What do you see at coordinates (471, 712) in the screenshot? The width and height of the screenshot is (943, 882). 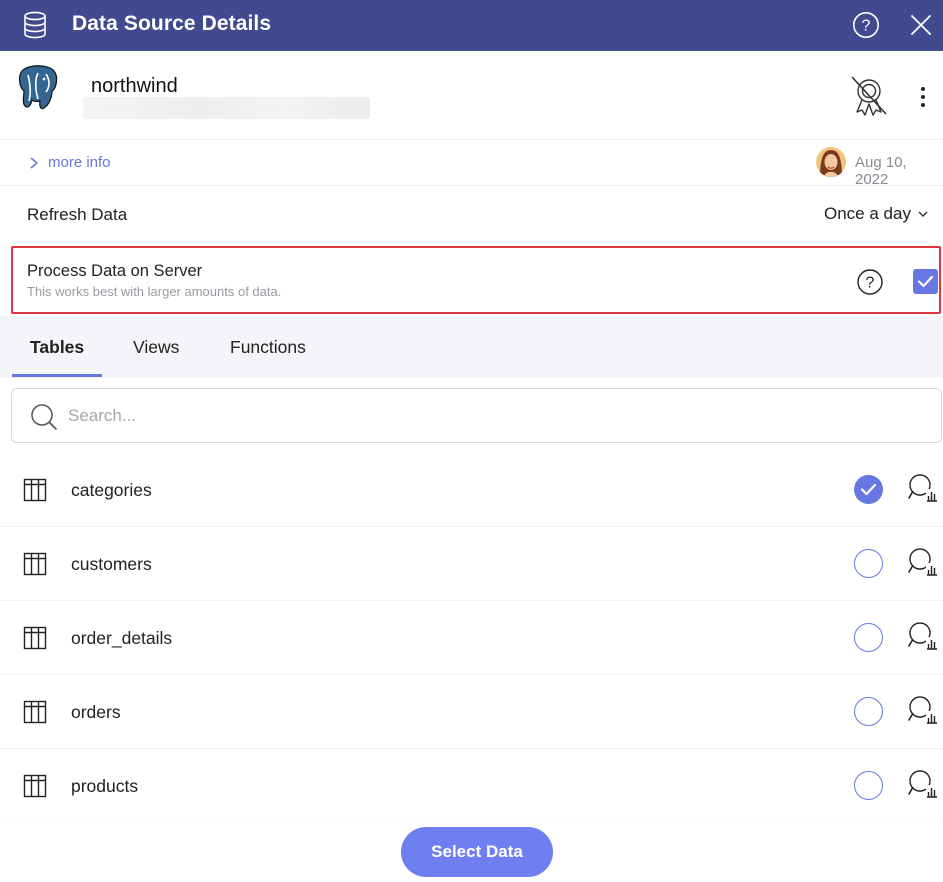 I see `table-row: orders` at bounding box center [471, 712].